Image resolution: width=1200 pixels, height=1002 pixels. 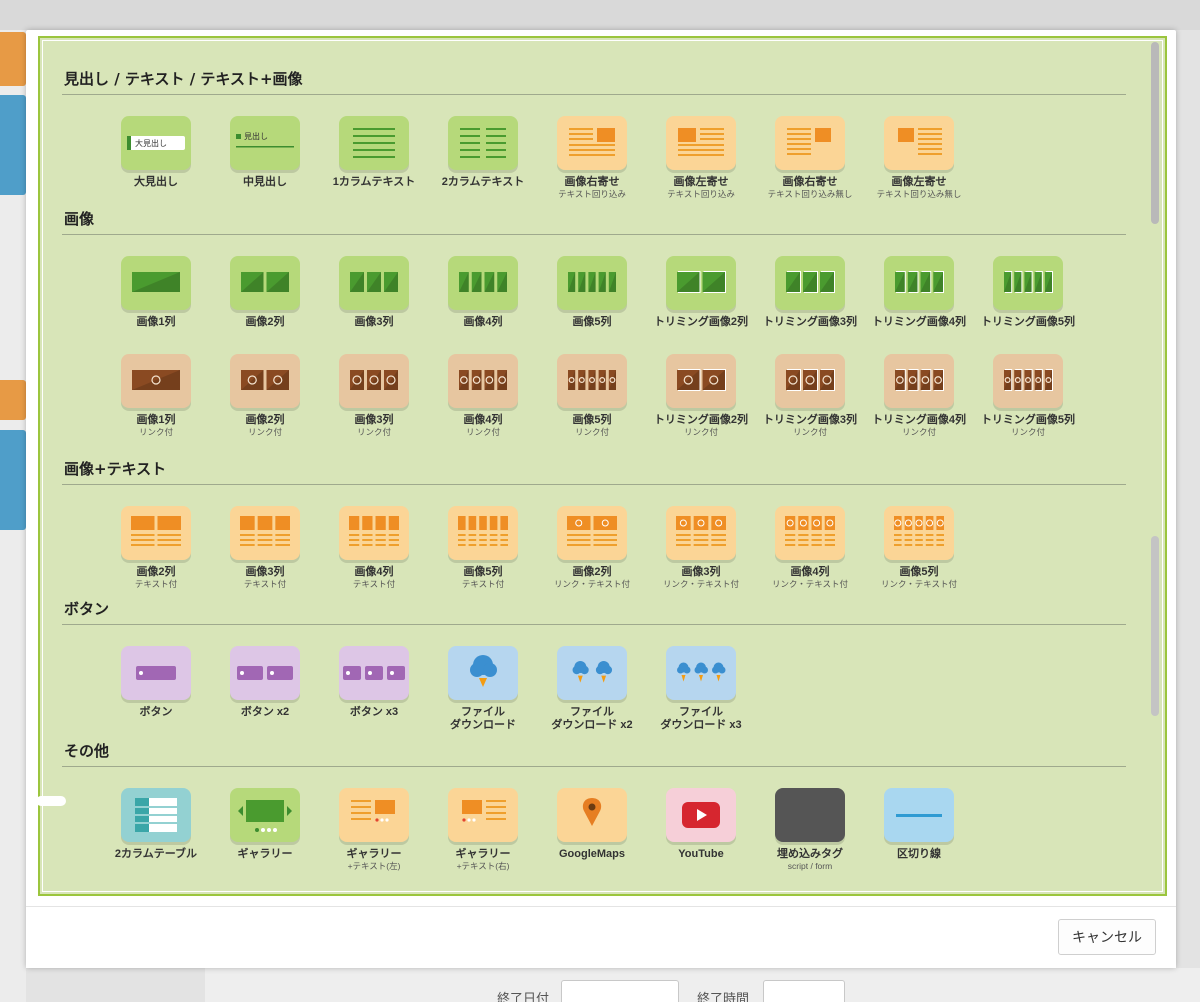 I want to click on block-option-image-link-text-4col: 画像4列 リンク・テキスト付, so click(x=810, y=547).